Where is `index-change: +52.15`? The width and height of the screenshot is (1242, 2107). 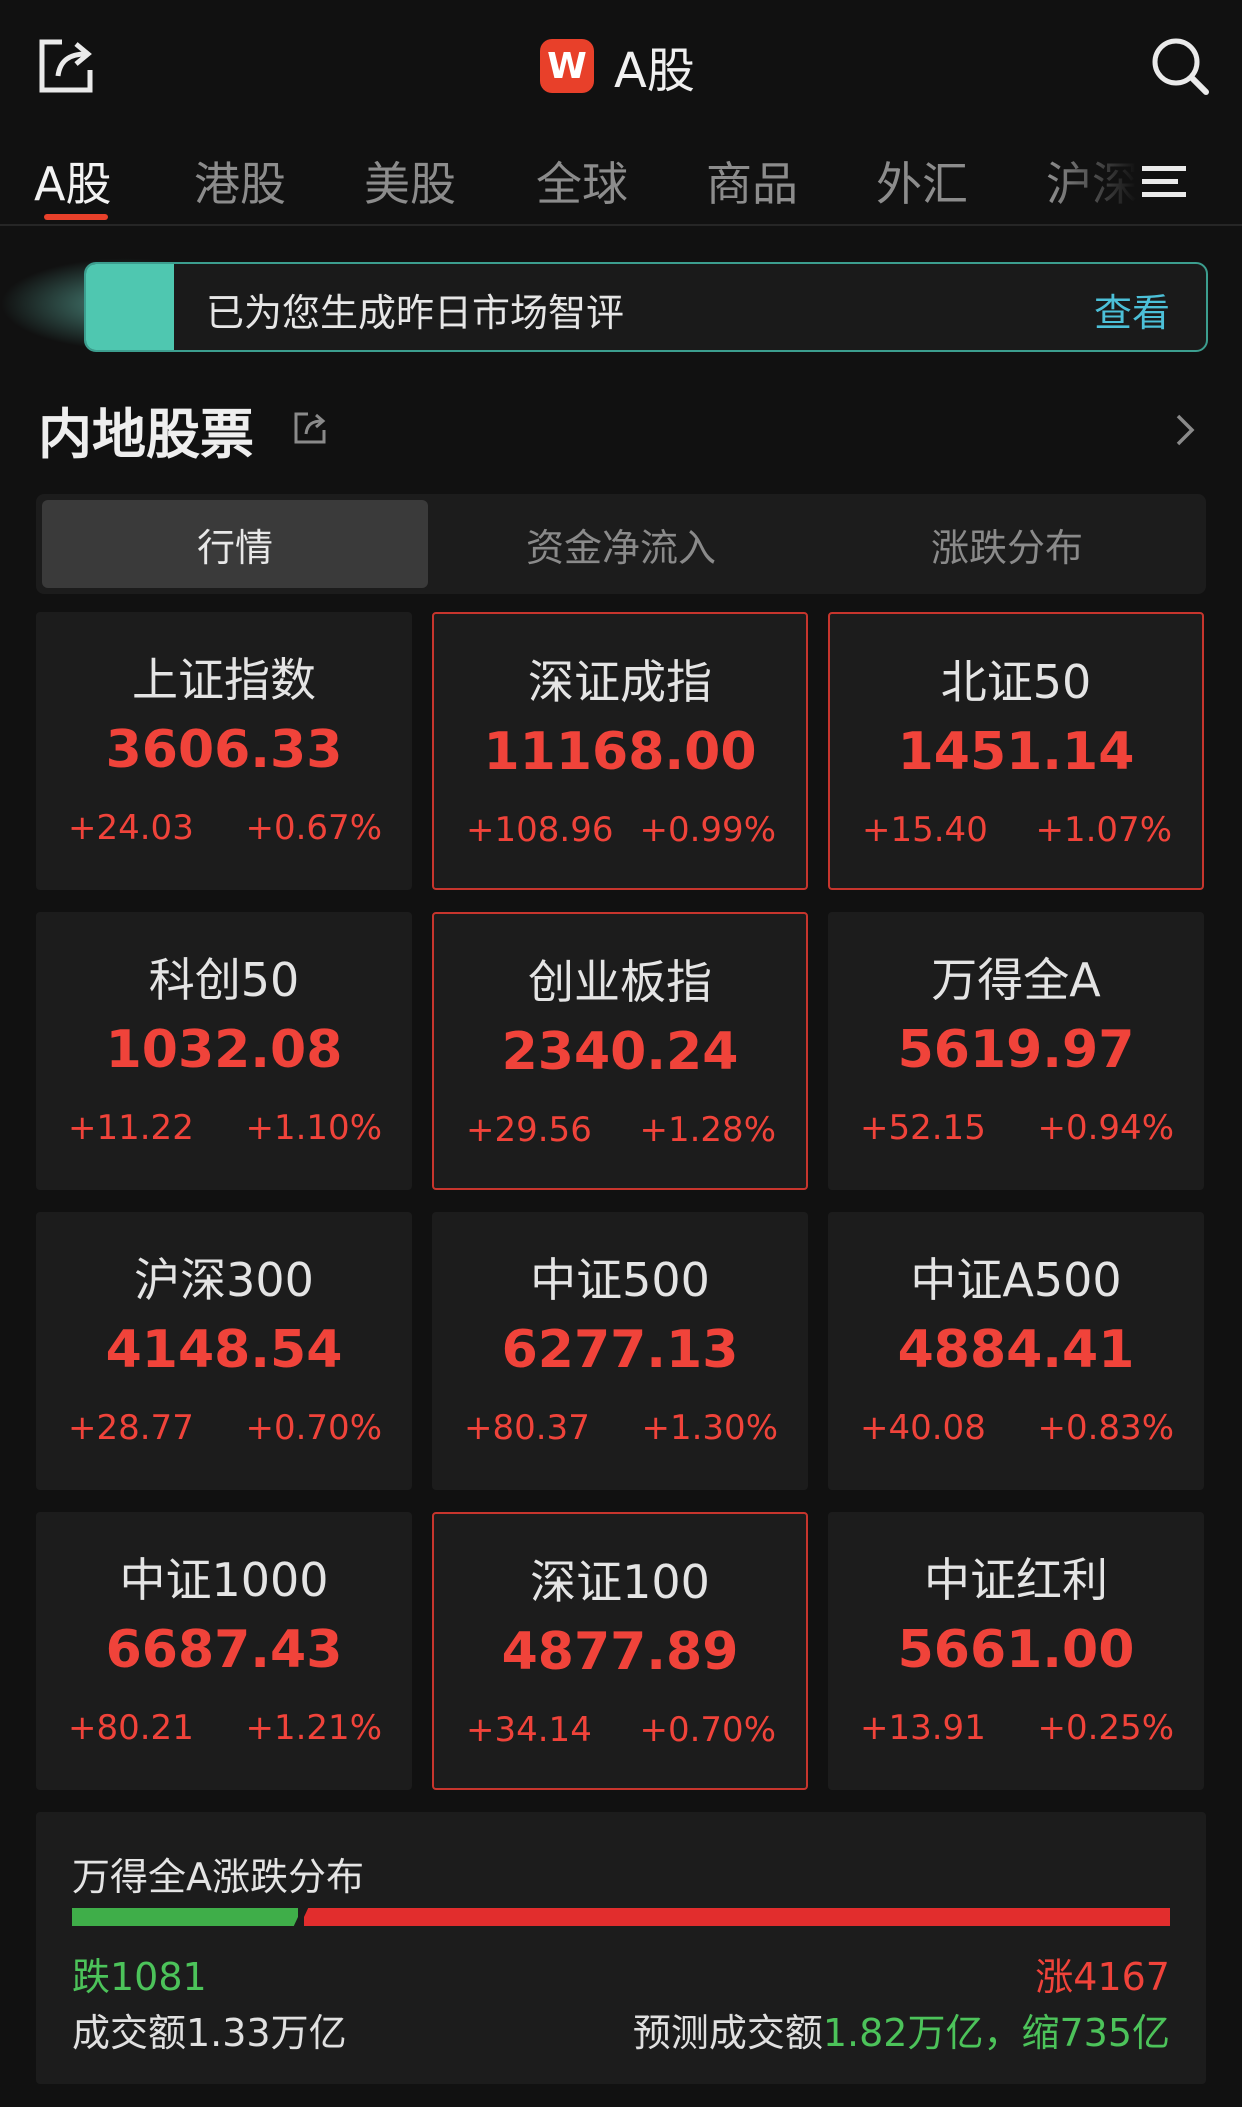
index-change: +52.15 is located at coordinates (923, 1128).